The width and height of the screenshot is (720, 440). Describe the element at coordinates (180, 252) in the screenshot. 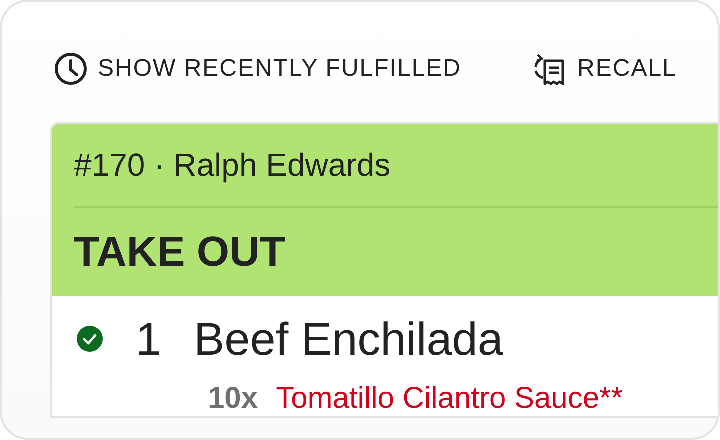

I see `service-type: TAKE OUT` at that location.